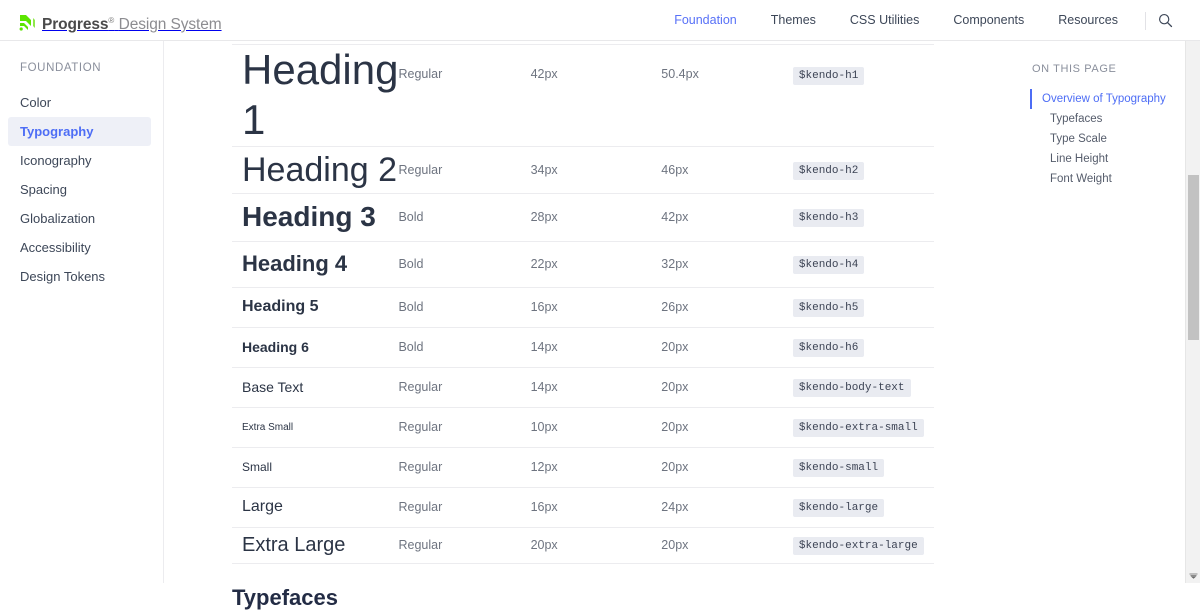 The width and height of the screenshot is (1200, 611). Describe the element at coordinates (275, 347) in the screenshot. I see `type-sample: Heading 6` at that location.